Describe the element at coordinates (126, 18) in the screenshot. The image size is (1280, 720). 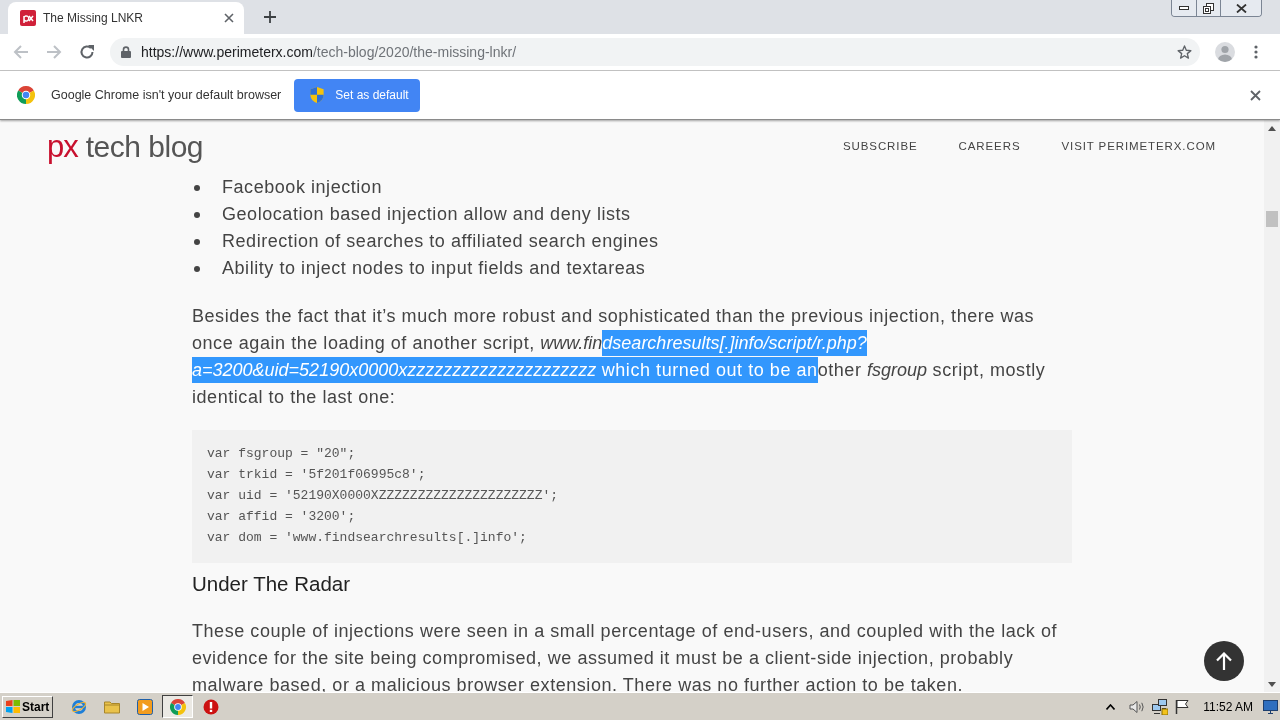
I see `browser-tab: The Missing LNKR` at that location.